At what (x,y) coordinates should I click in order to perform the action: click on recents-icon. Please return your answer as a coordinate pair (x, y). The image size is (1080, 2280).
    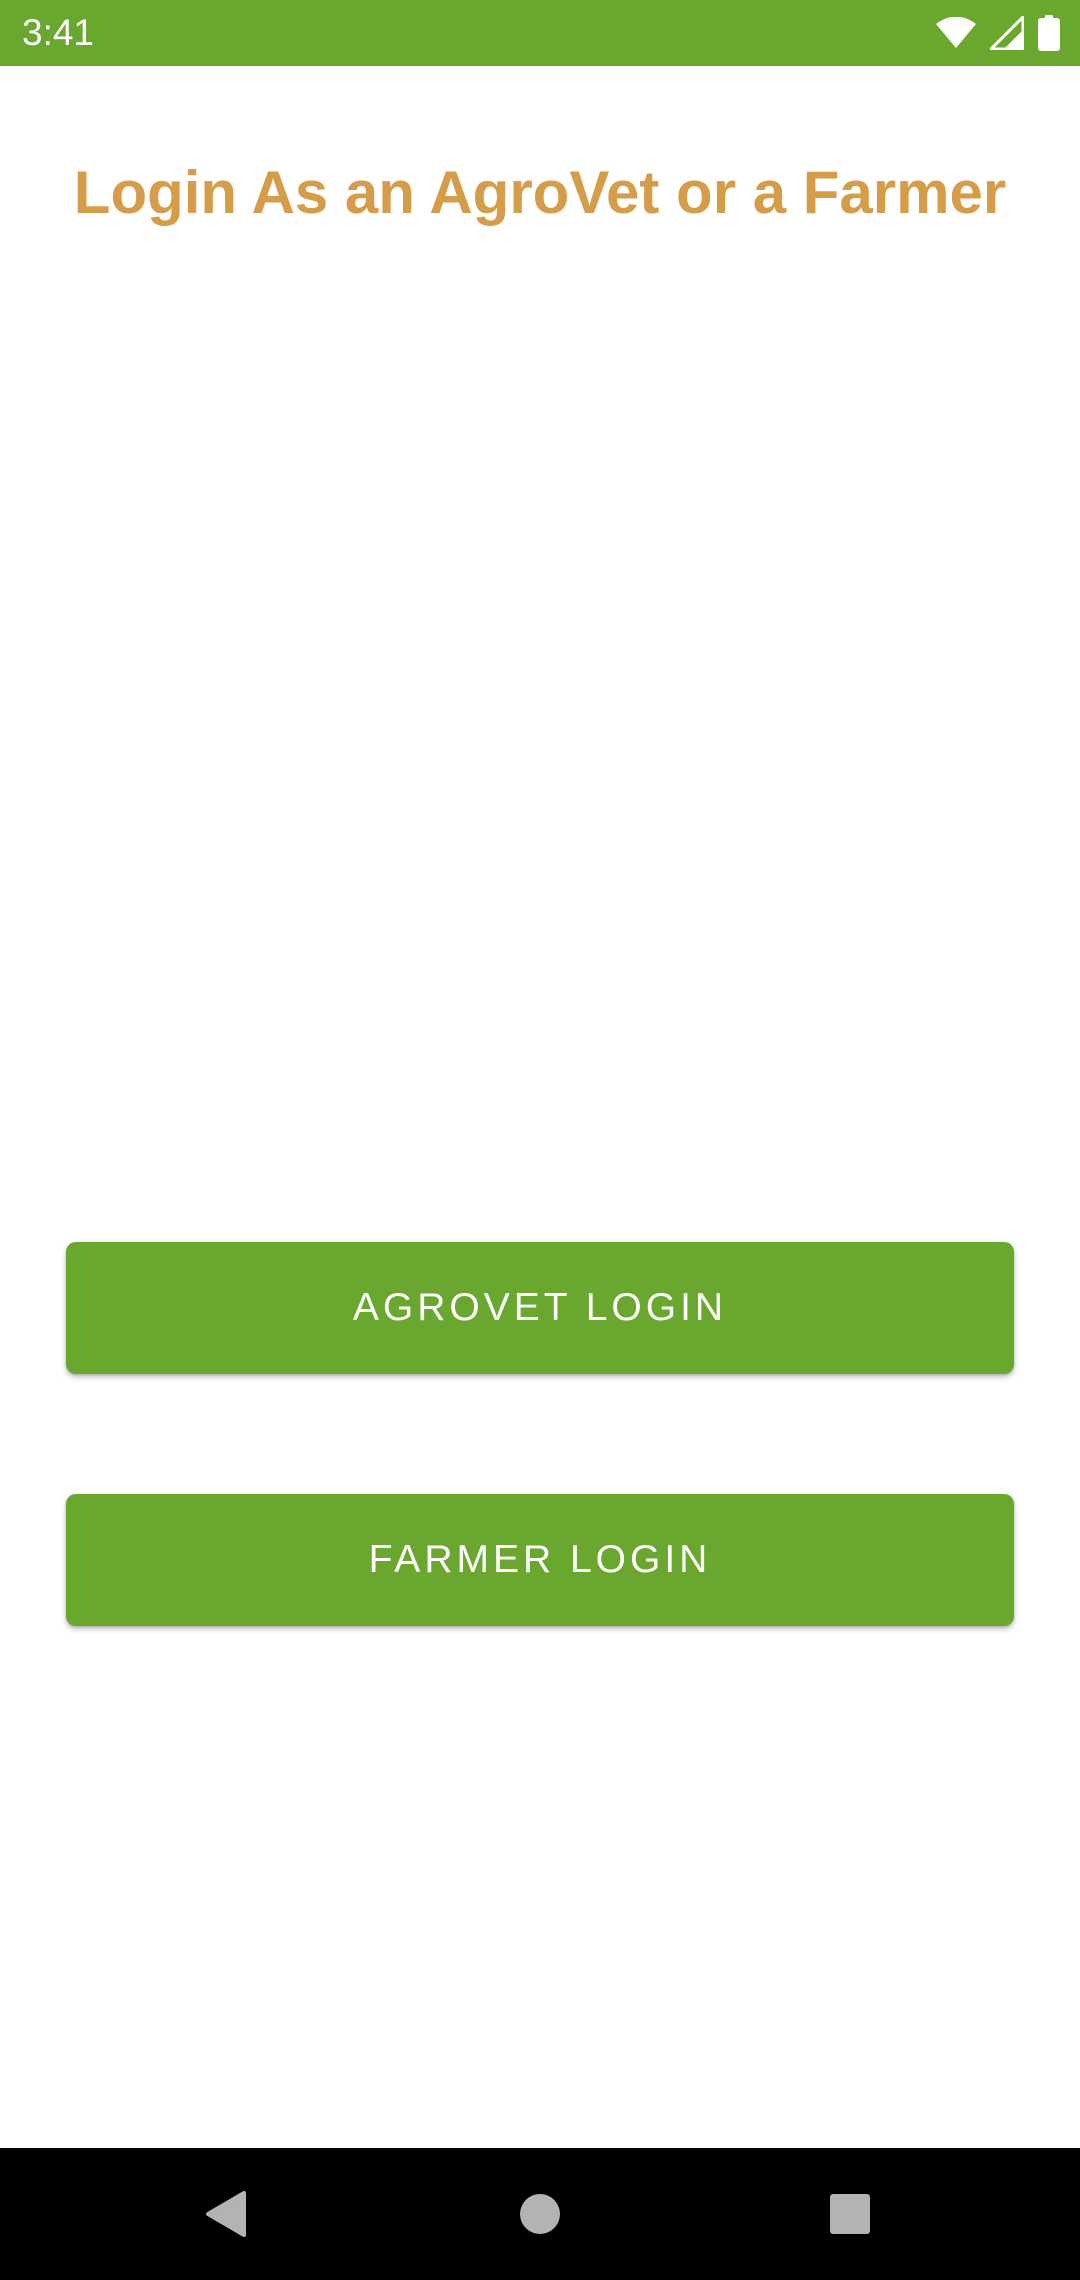
    Looking at the image, I should click on (850, 2214).